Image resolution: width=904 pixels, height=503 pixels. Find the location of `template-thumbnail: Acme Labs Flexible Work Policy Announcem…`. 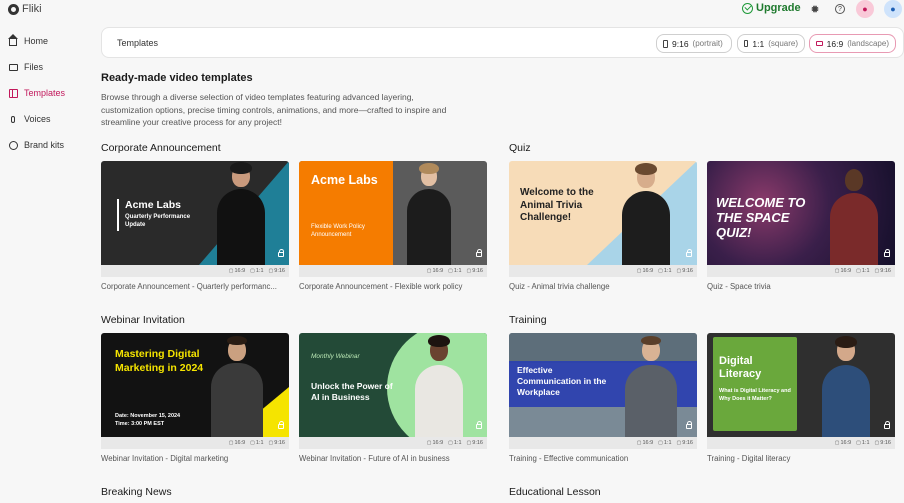

template-thumbnail: Acme Labs Flexible Work Policy Announcem… is located at coordinates (393, 213).